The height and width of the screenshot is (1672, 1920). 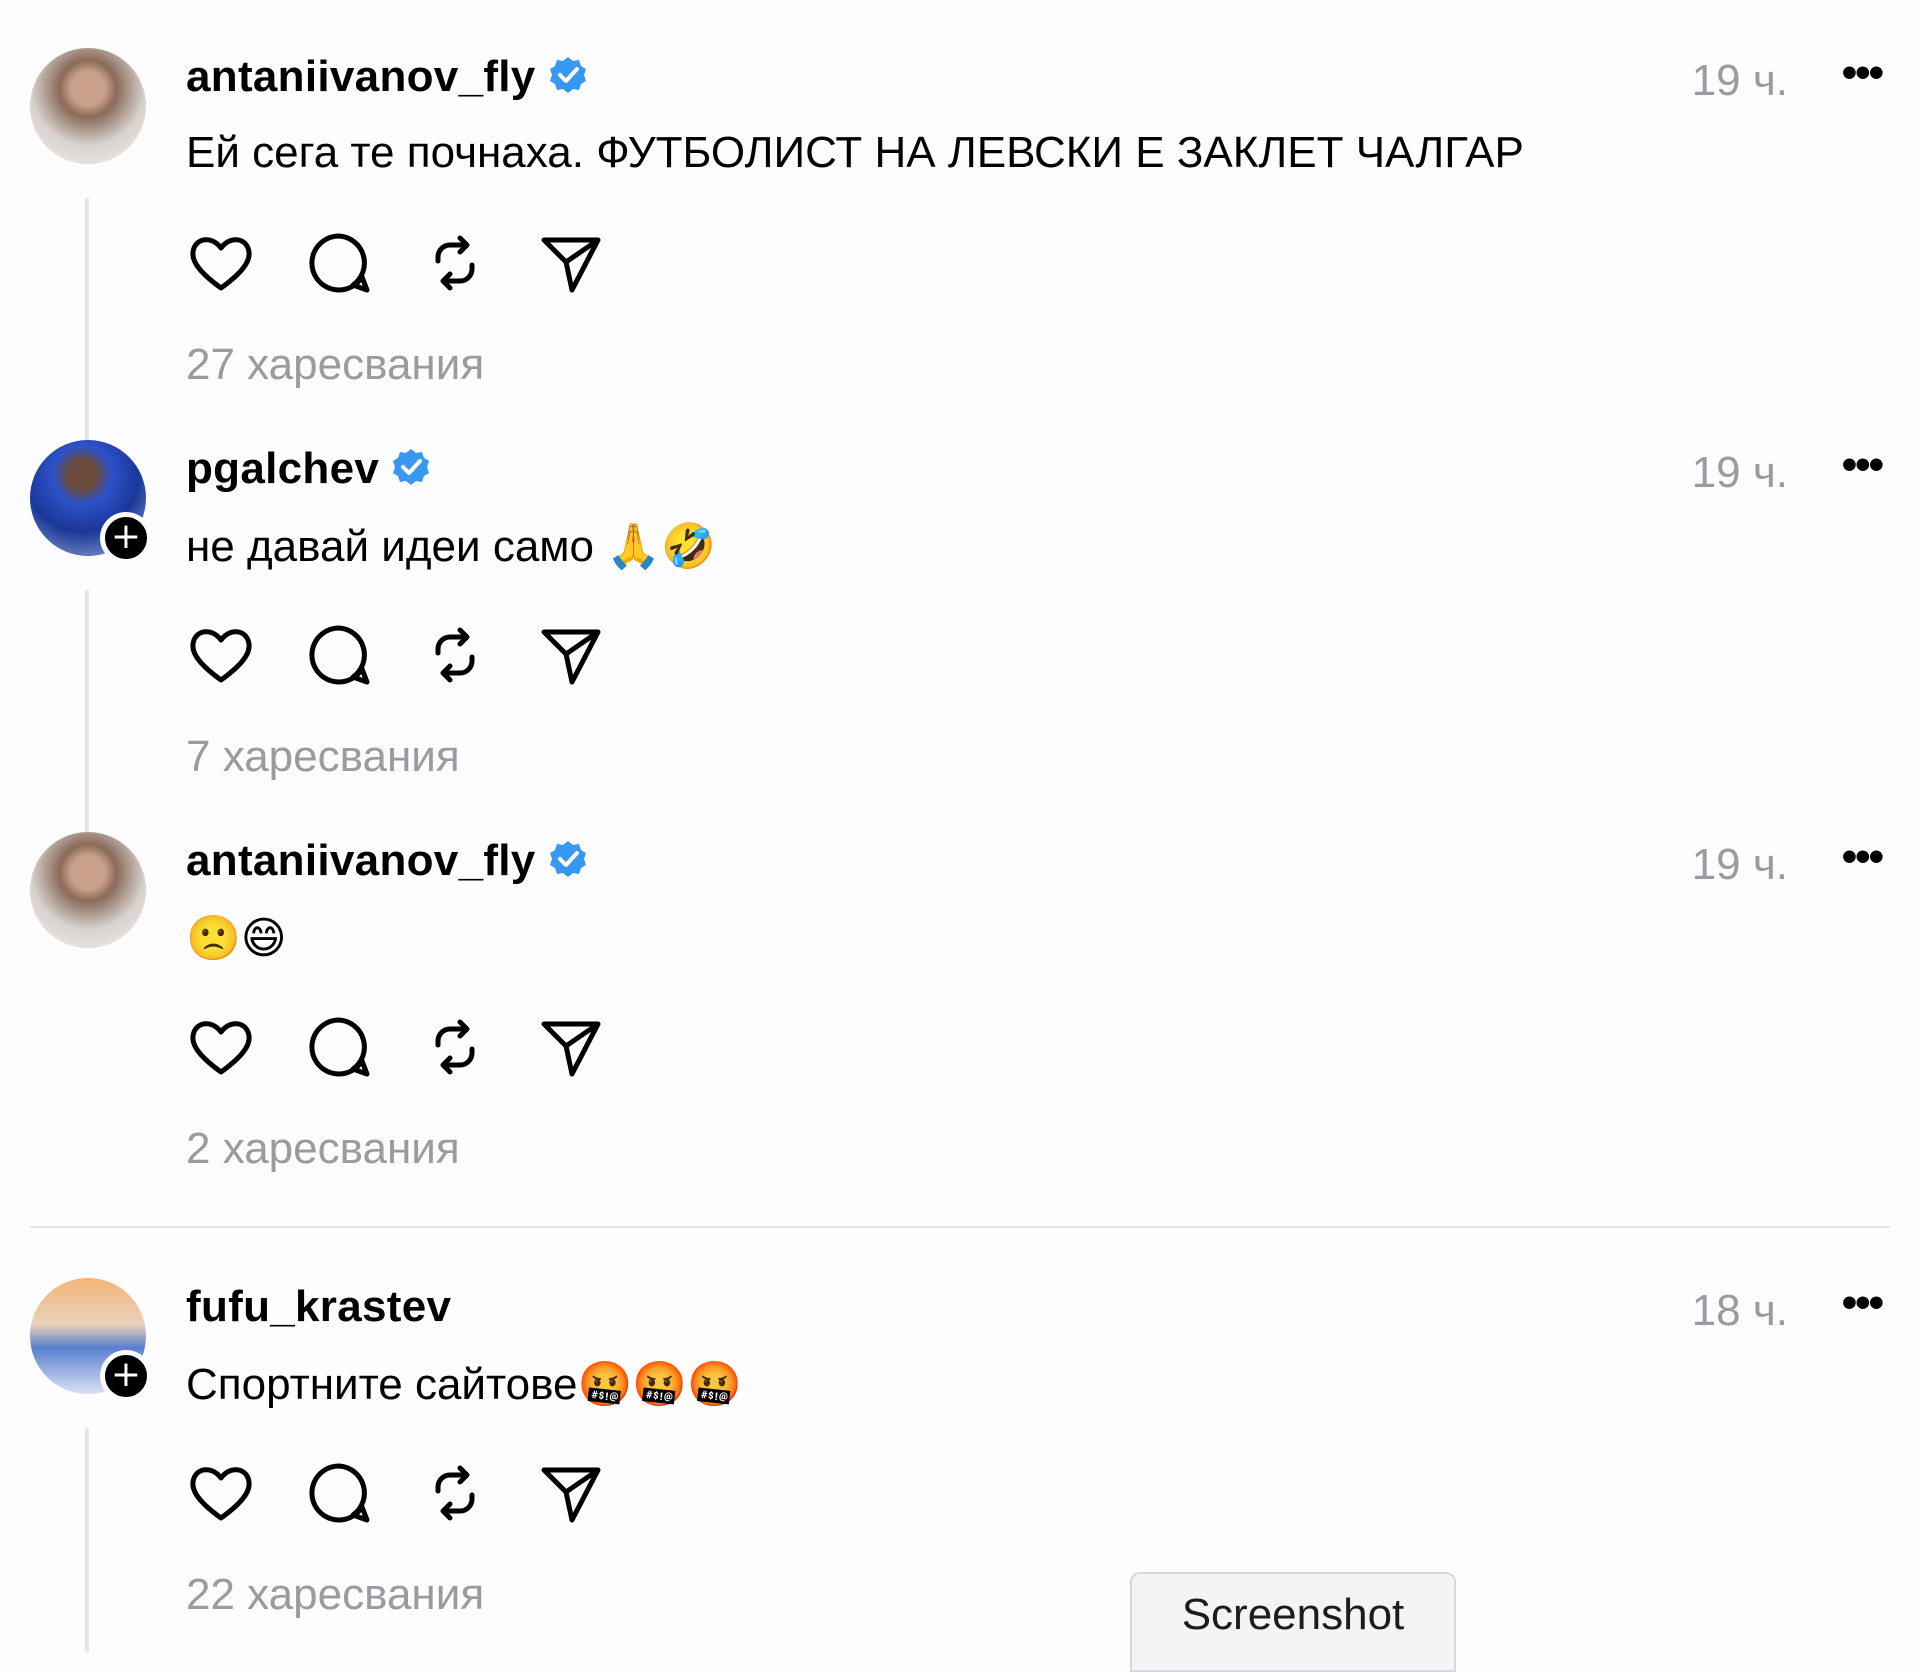 What do you see at coordinates (464, 1384) in the screenshot?
I see `post-text: Спортните сайтове🤬🤬🤬` at bounding box center [464, 1384].